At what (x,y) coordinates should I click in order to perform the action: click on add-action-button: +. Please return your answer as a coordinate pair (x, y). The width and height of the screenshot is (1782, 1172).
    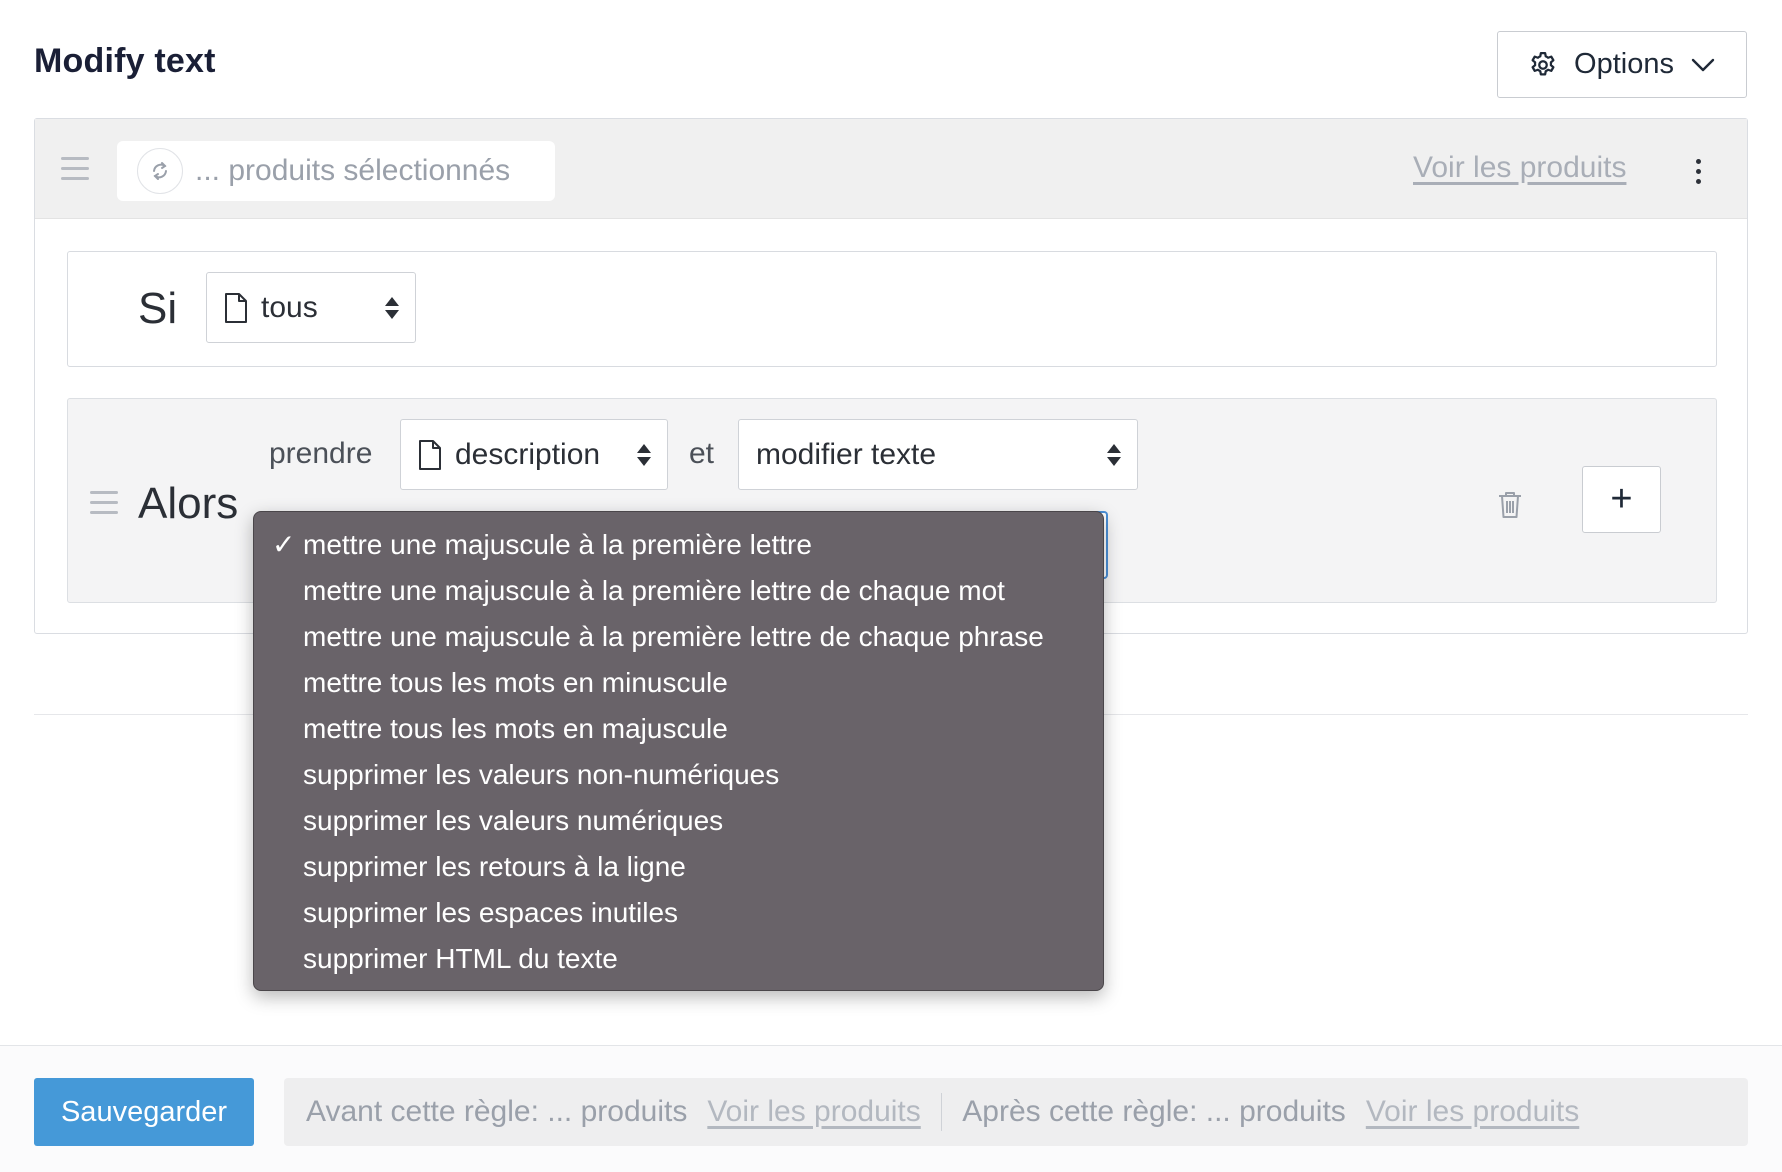
    Looking at the image, I should click on (1621, 499).